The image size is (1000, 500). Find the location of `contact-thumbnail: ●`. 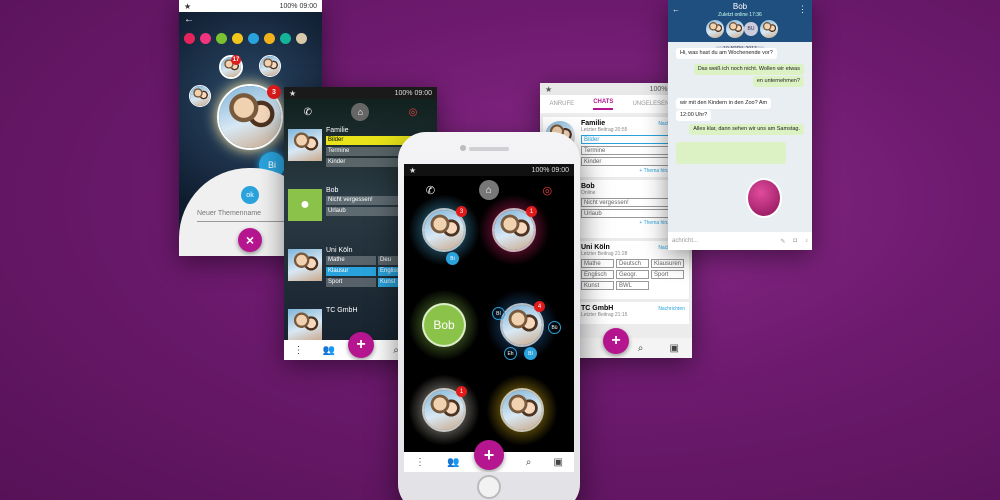

contact-thumbnail: ● is located at coordinates (305, 205).